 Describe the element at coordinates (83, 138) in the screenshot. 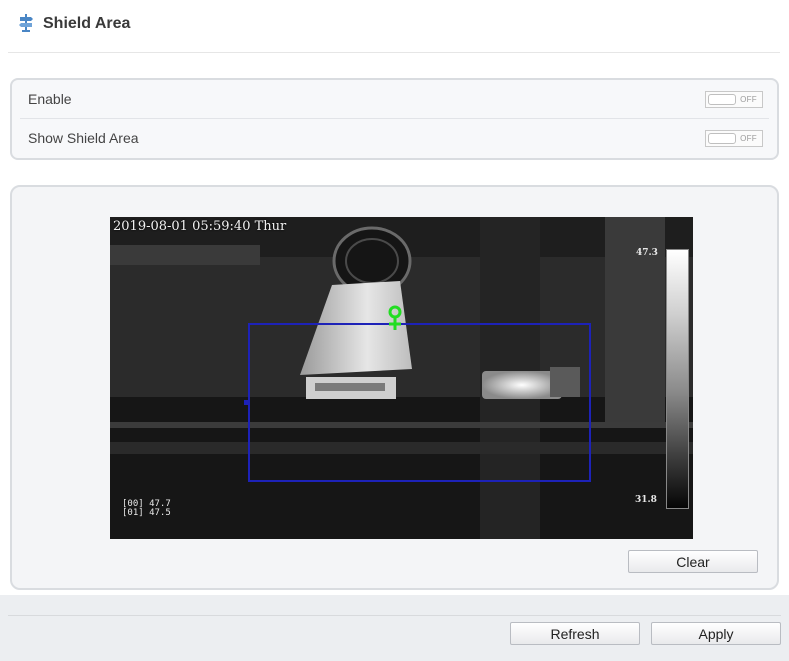

I see `show-shield-area-label: Show Shield Area` at that location.